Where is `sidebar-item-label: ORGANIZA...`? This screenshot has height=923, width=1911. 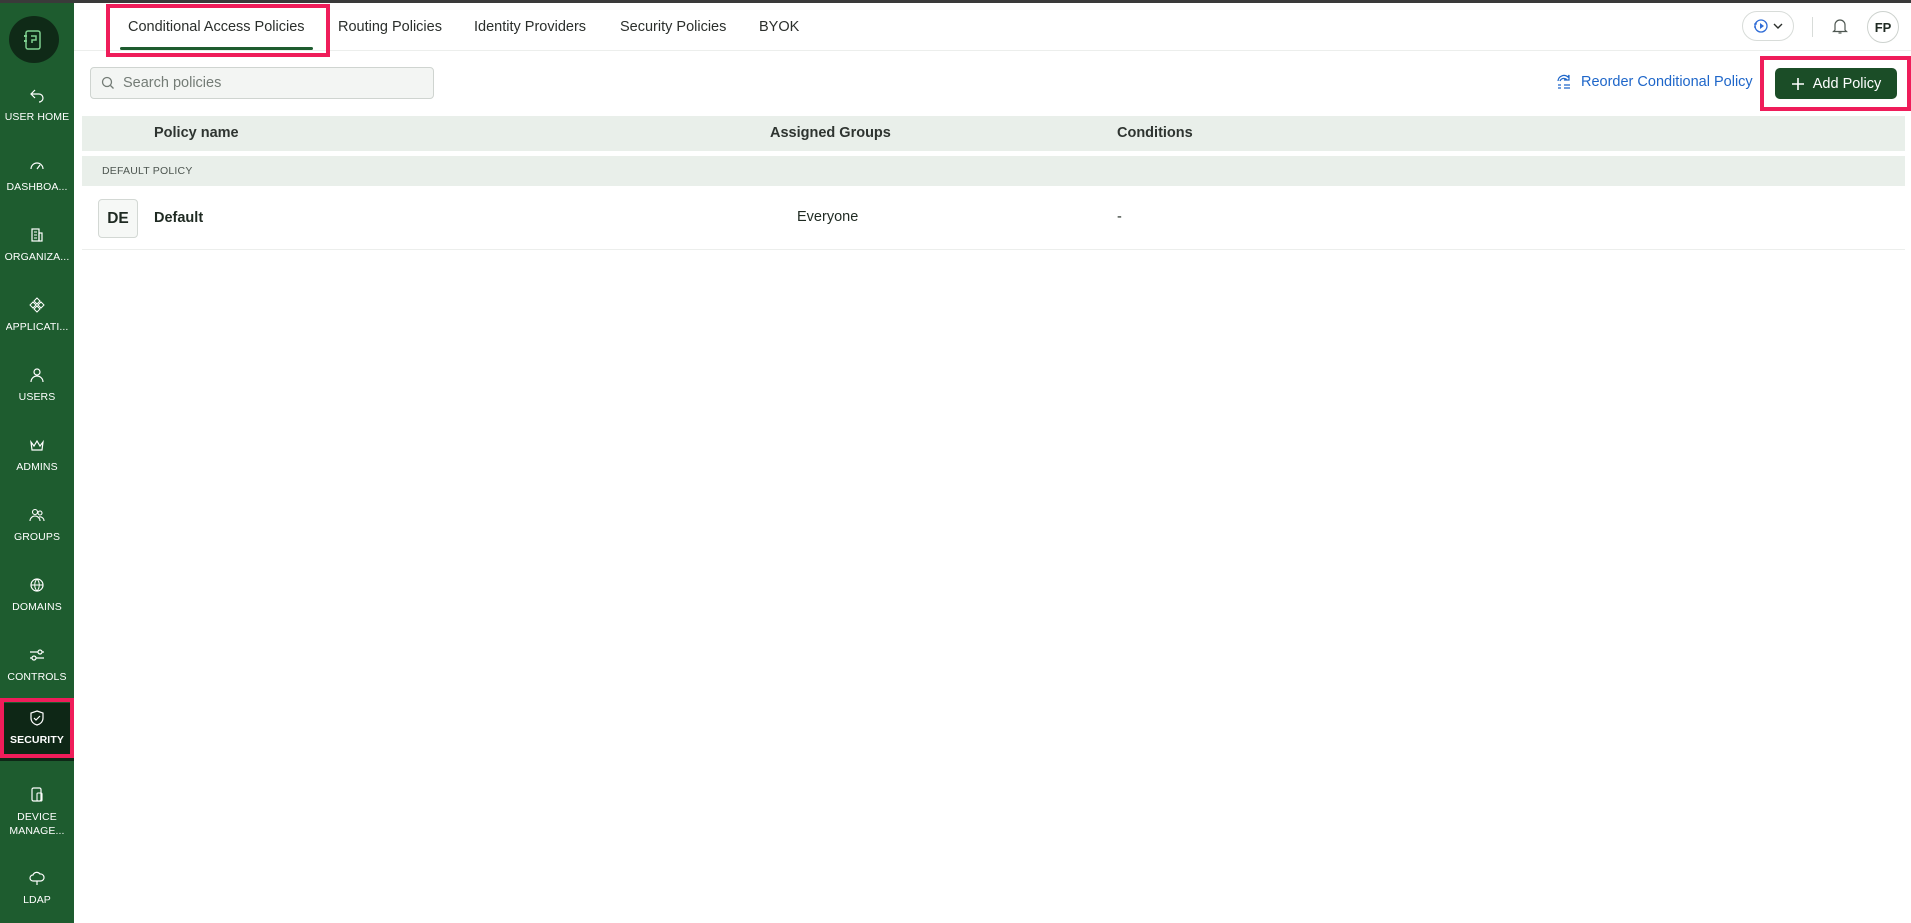
sidebar-item-label: ORGANIZA... is located at coordinates (37, 257).